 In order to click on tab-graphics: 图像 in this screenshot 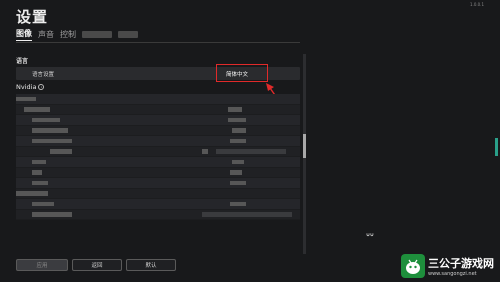, I will do `click(24, 34)`.